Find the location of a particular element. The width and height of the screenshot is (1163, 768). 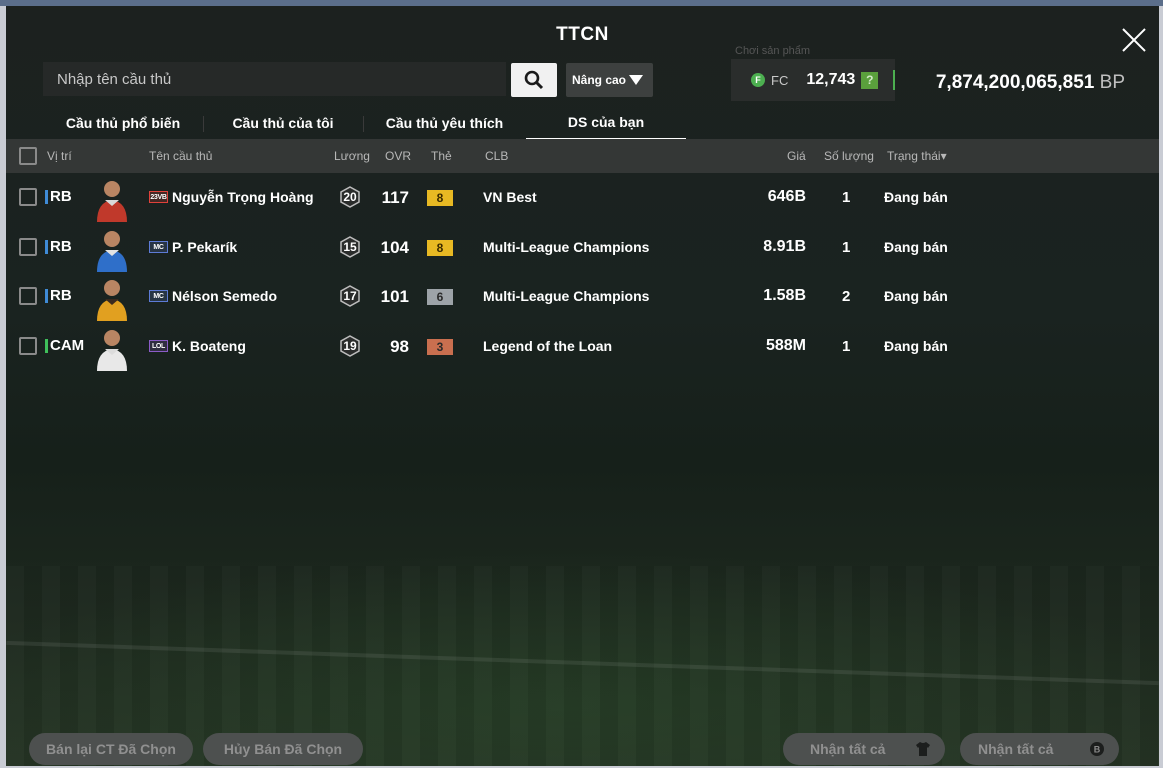

fc-help-button: ? is located at coordinates (870, 80).